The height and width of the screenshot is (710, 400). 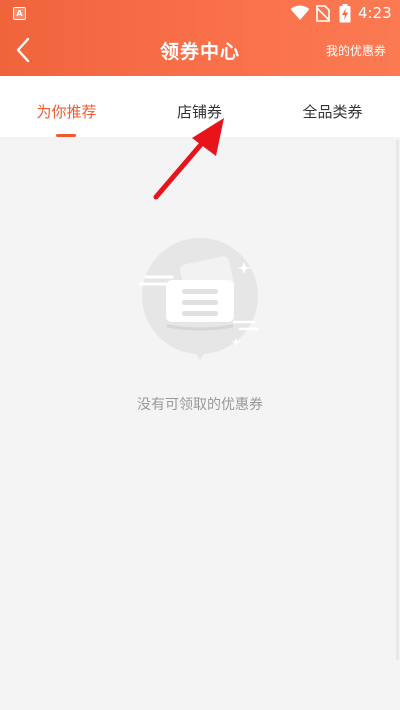 I want to click on scroll-edge, so click(x=397, y=400).